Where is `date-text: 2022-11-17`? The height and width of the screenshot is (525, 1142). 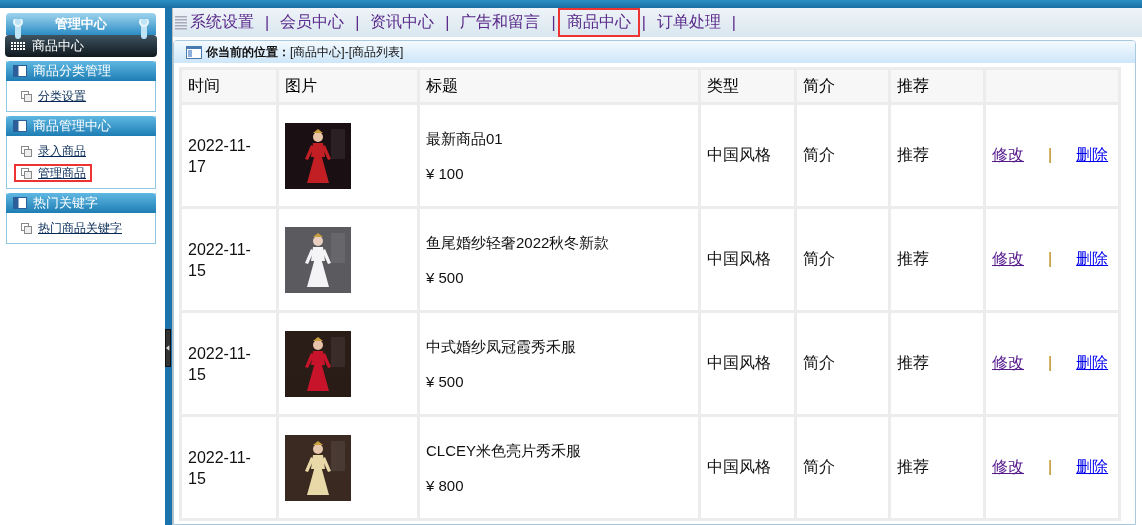
date-text: 2022-11-17 is located at coordinates (220, 156).